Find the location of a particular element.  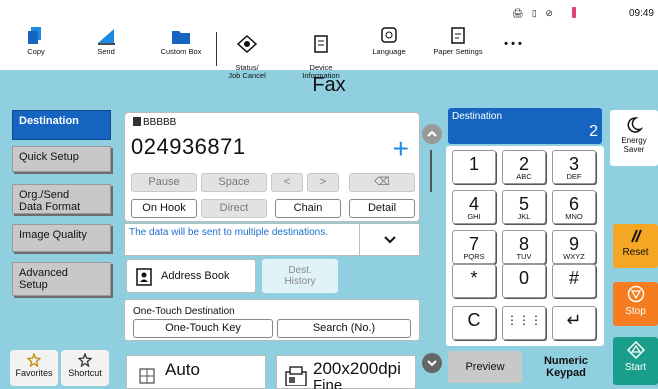

detail-button: Detail is located at coordinates (382, 208).